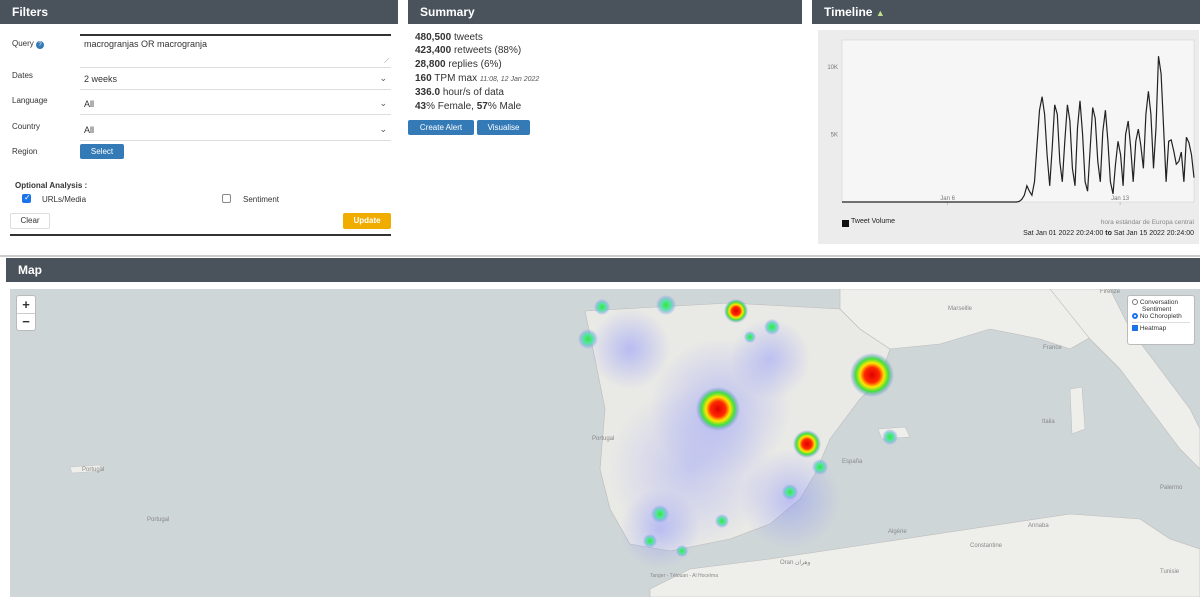 This screenshot has height=597, width=1200. What do you see at coordinates (960, 309) in the screenshot?
I see `map-label-marseille: Marseille` at bounding box center [960, 309].